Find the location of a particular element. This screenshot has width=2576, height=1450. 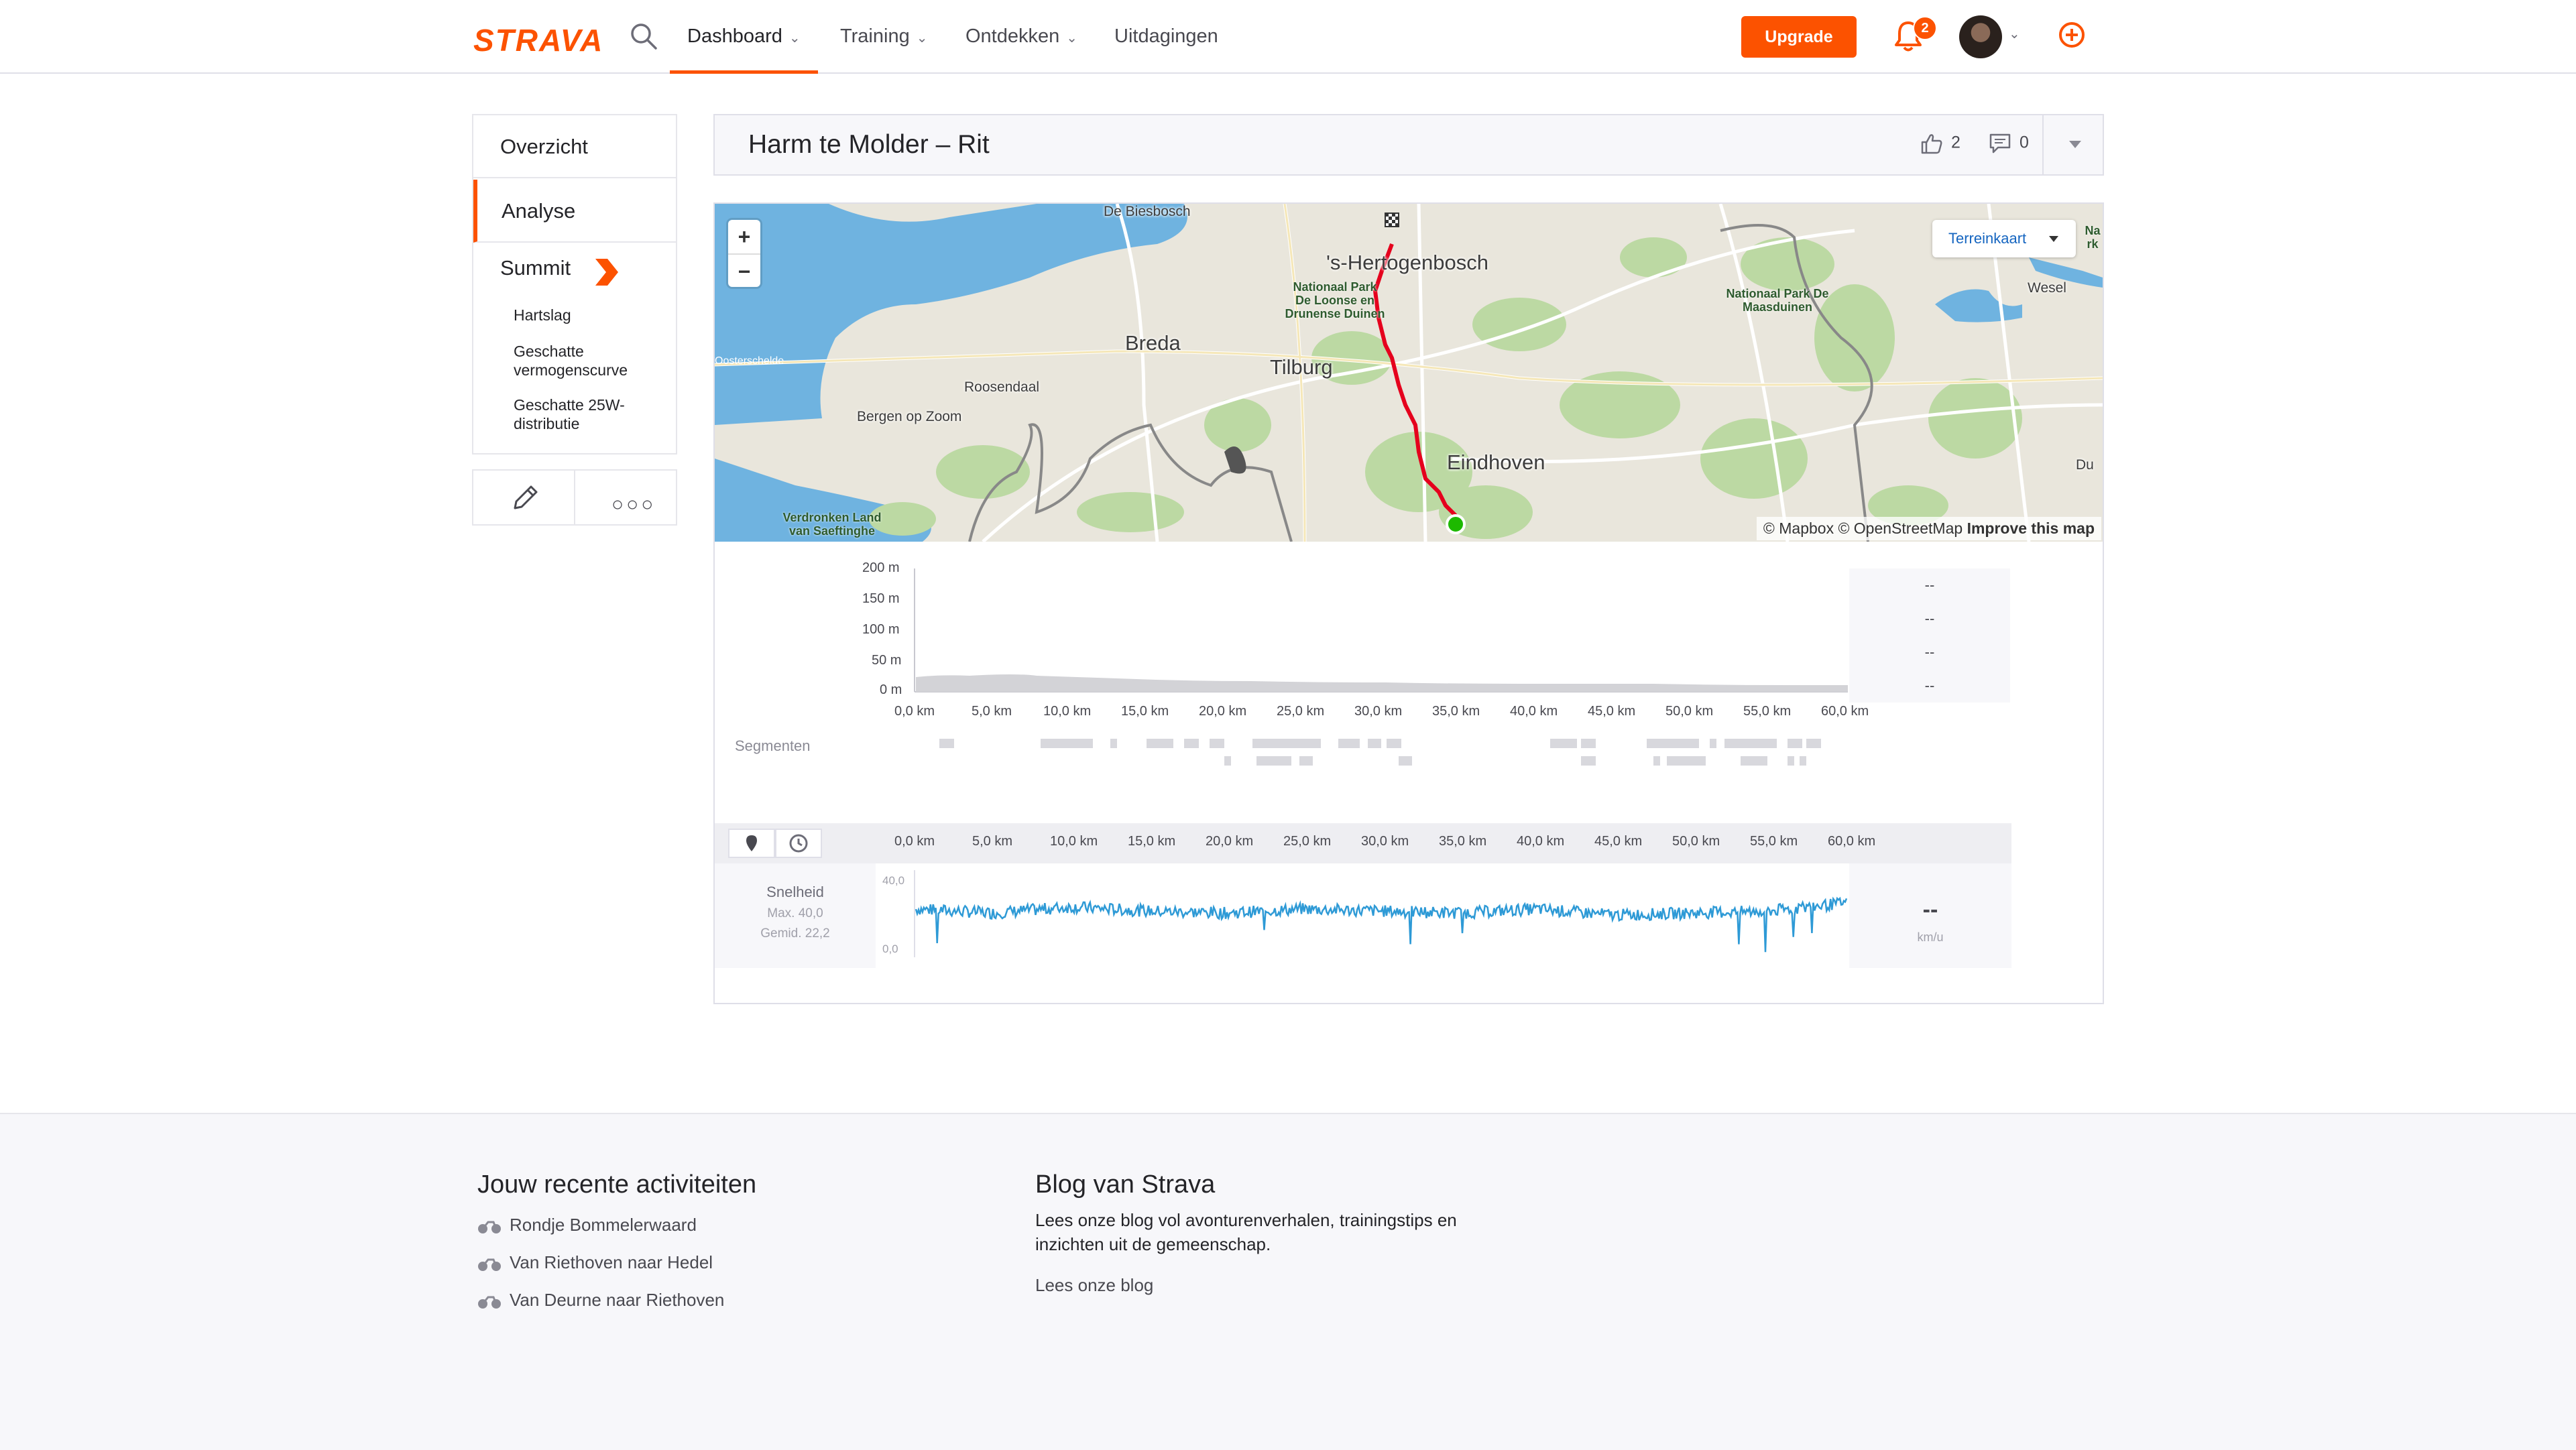

map-label-park-maasduinen: Nationaal Park De Maasduinen is located at coordinates (1777, 300).